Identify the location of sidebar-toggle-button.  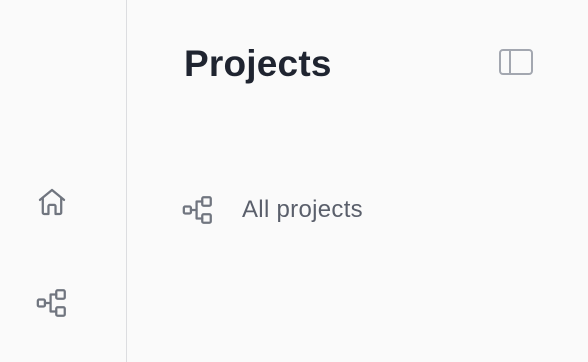
(516, 64).